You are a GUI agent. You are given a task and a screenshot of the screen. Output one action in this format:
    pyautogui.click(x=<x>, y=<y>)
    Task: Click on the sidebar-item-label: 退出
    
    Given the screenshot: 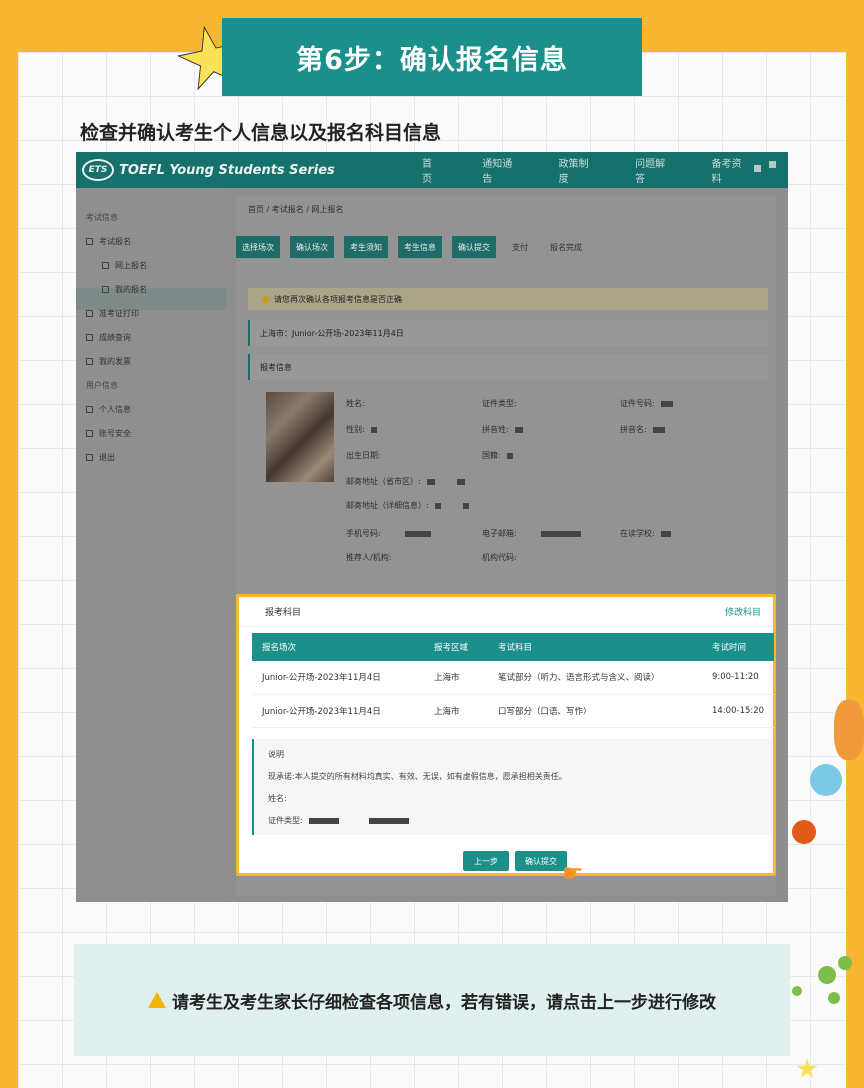 What is the action you would take?
    pyautogui.click(x=107, y=457)
    